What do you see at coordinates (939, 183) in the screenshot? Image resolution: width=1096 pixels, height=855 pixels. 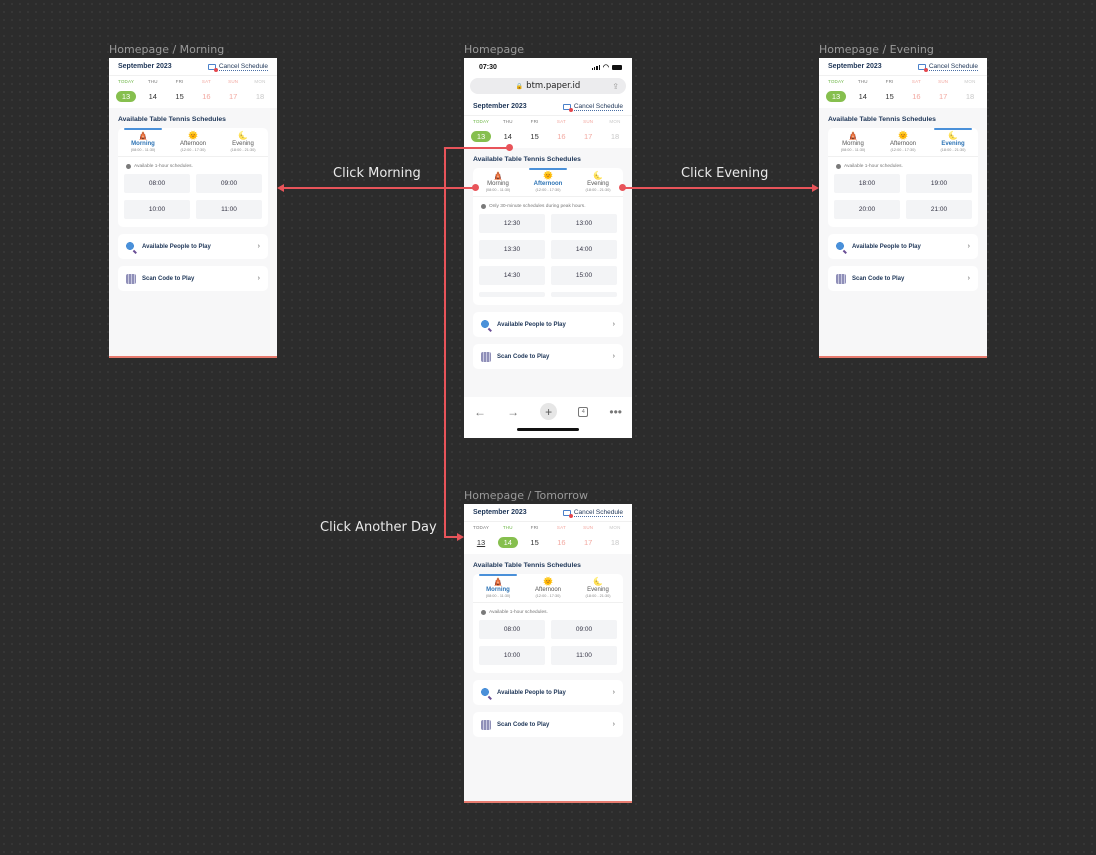 I see `time-slot: 19:00` at bounding box center [939, 183].